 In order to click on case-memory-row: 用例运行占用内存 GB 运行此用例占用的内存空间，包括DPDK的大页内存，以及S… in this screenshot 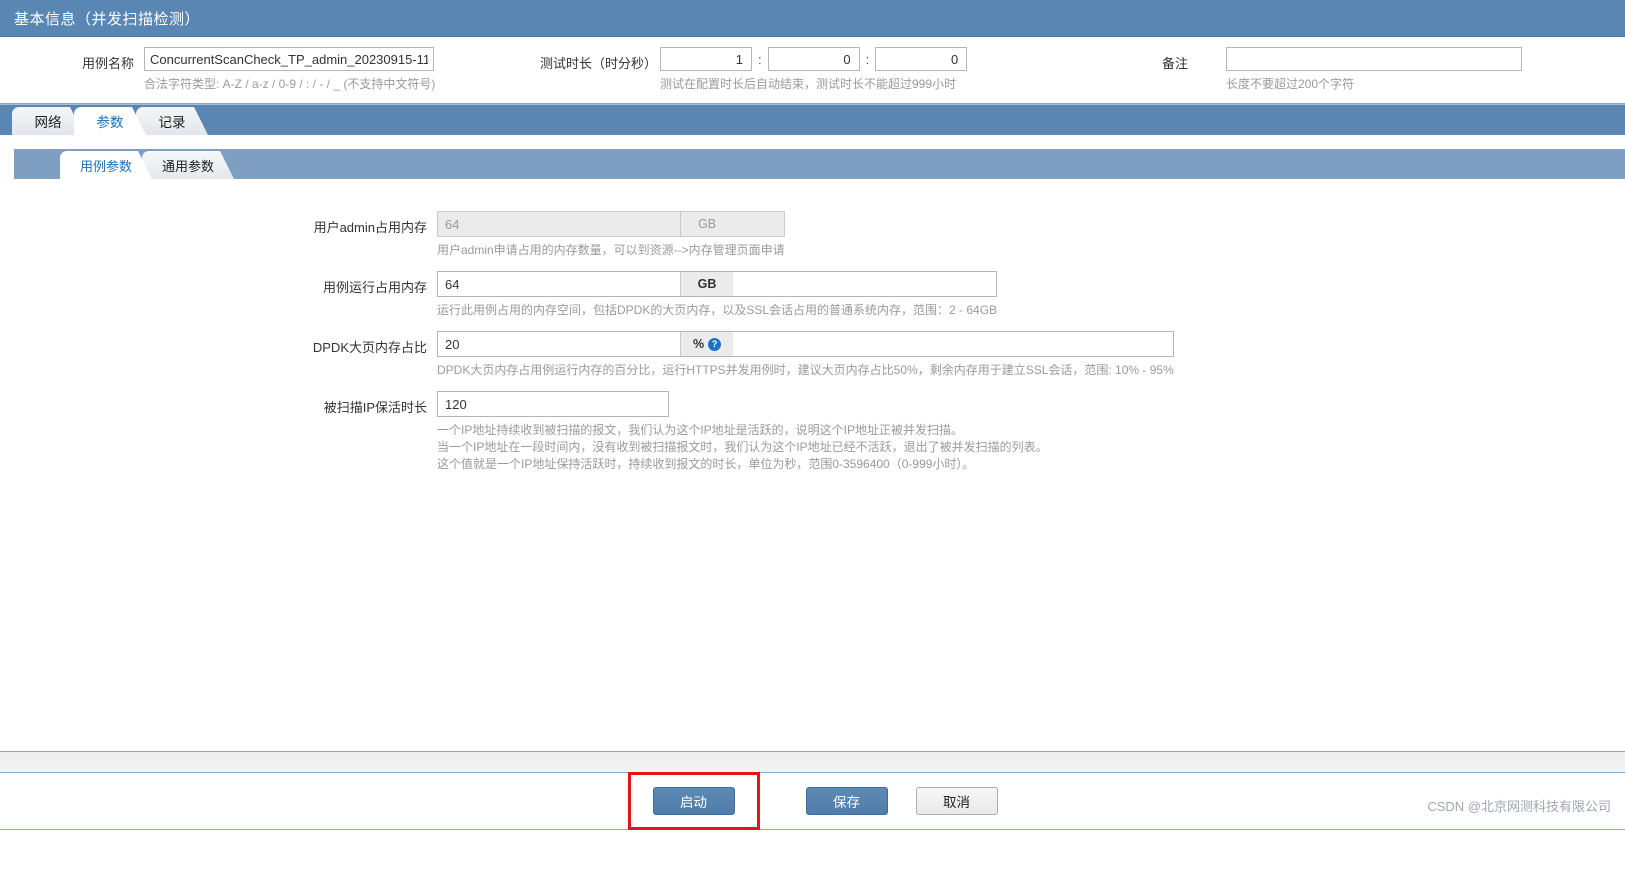, I will do `click(960, 295)`.